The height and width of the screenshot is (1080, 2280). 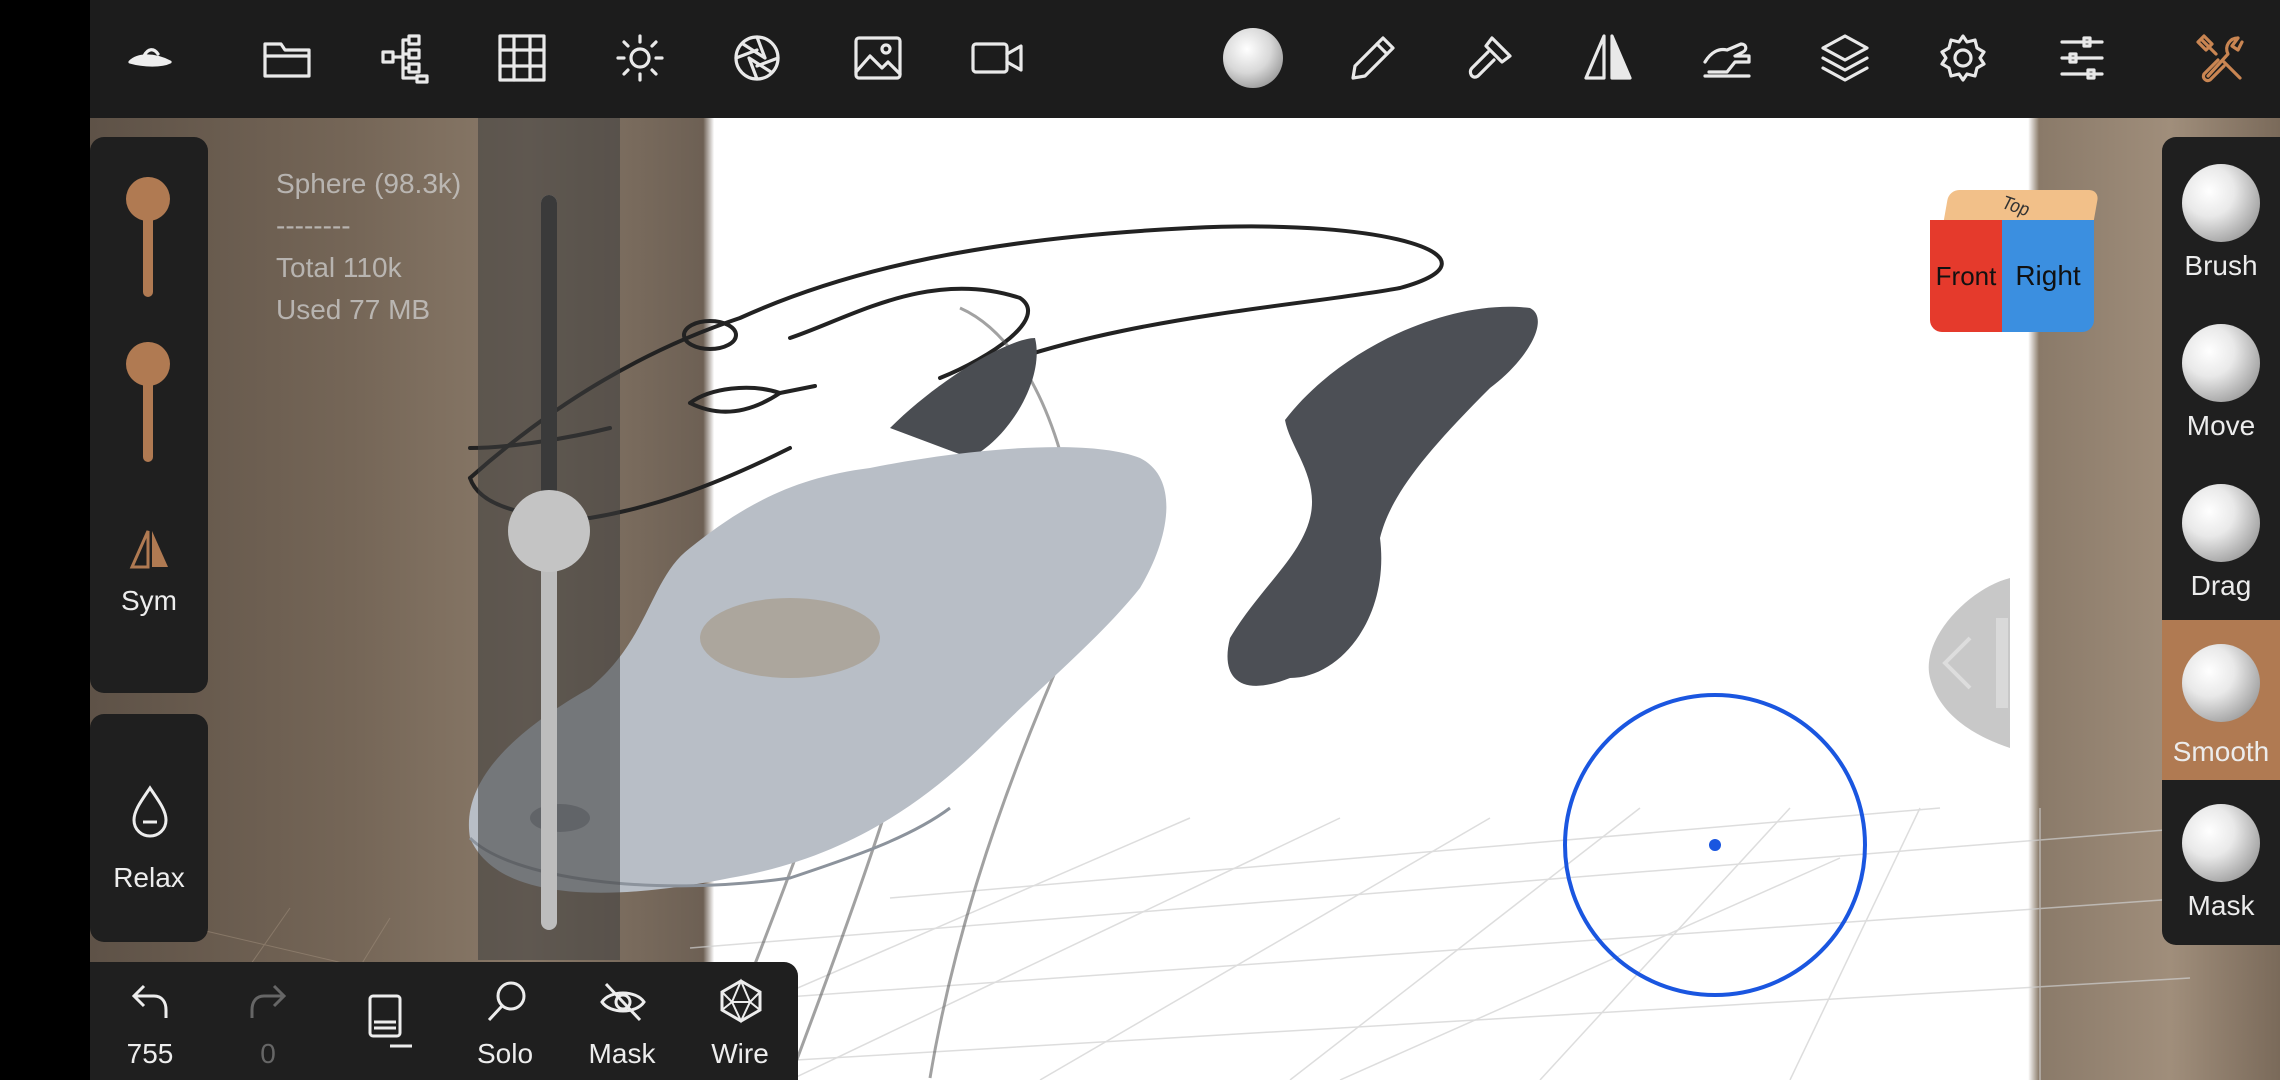 What do you see at coordinates (369, 183) in the screenshot?
I see `mesh-info: Sphere (98.3k)` at bounding box center [369, 183].